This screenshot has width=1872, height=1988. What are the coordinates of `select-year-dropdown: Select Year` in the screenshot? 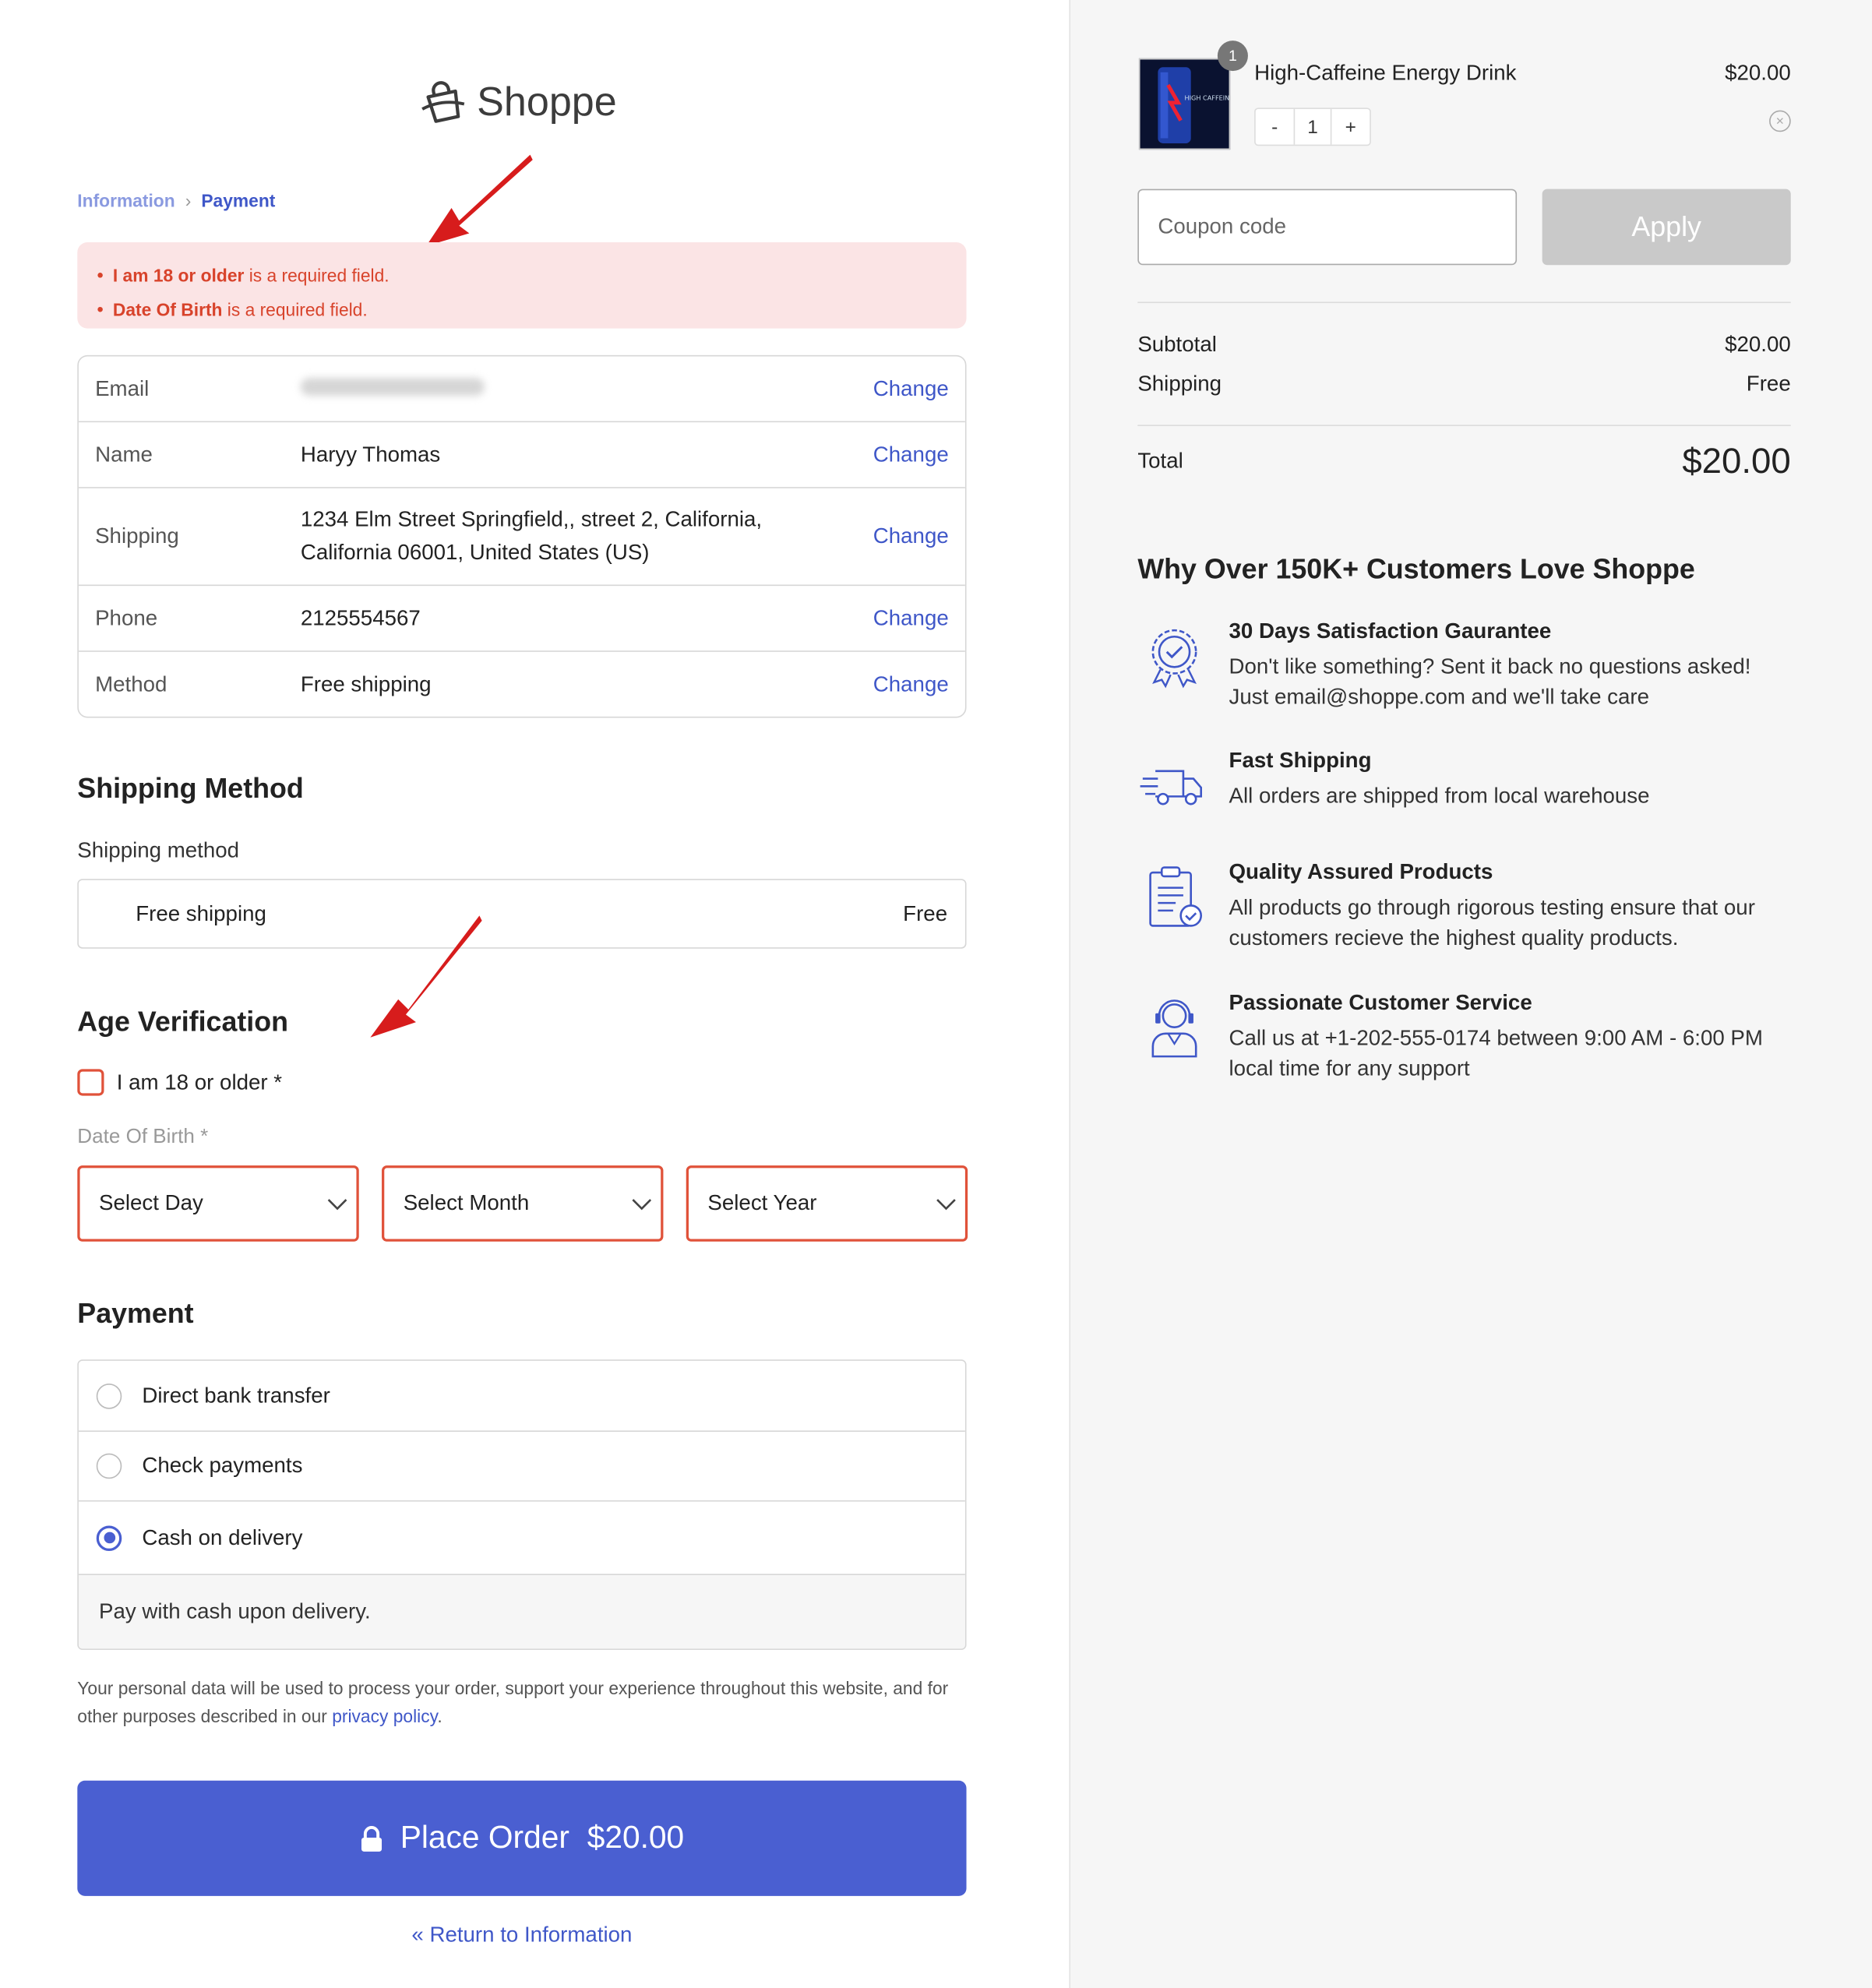 It's located at (827, 1203).